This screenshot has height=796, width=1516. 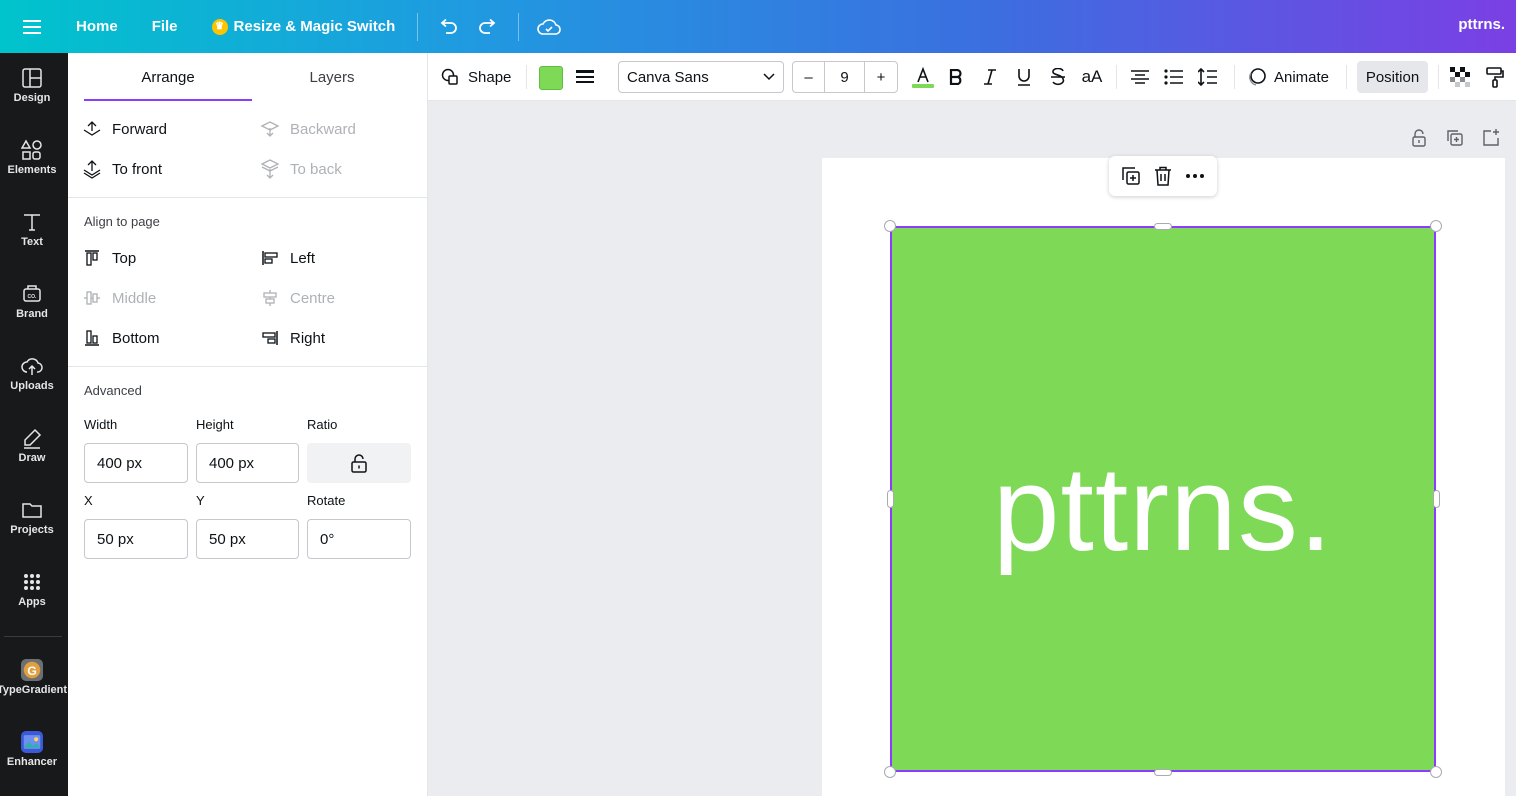 What do you see at coordinates (1195, 176) in the screenshot?
I see `more-options-icon` at bounding box center [1195, 176].